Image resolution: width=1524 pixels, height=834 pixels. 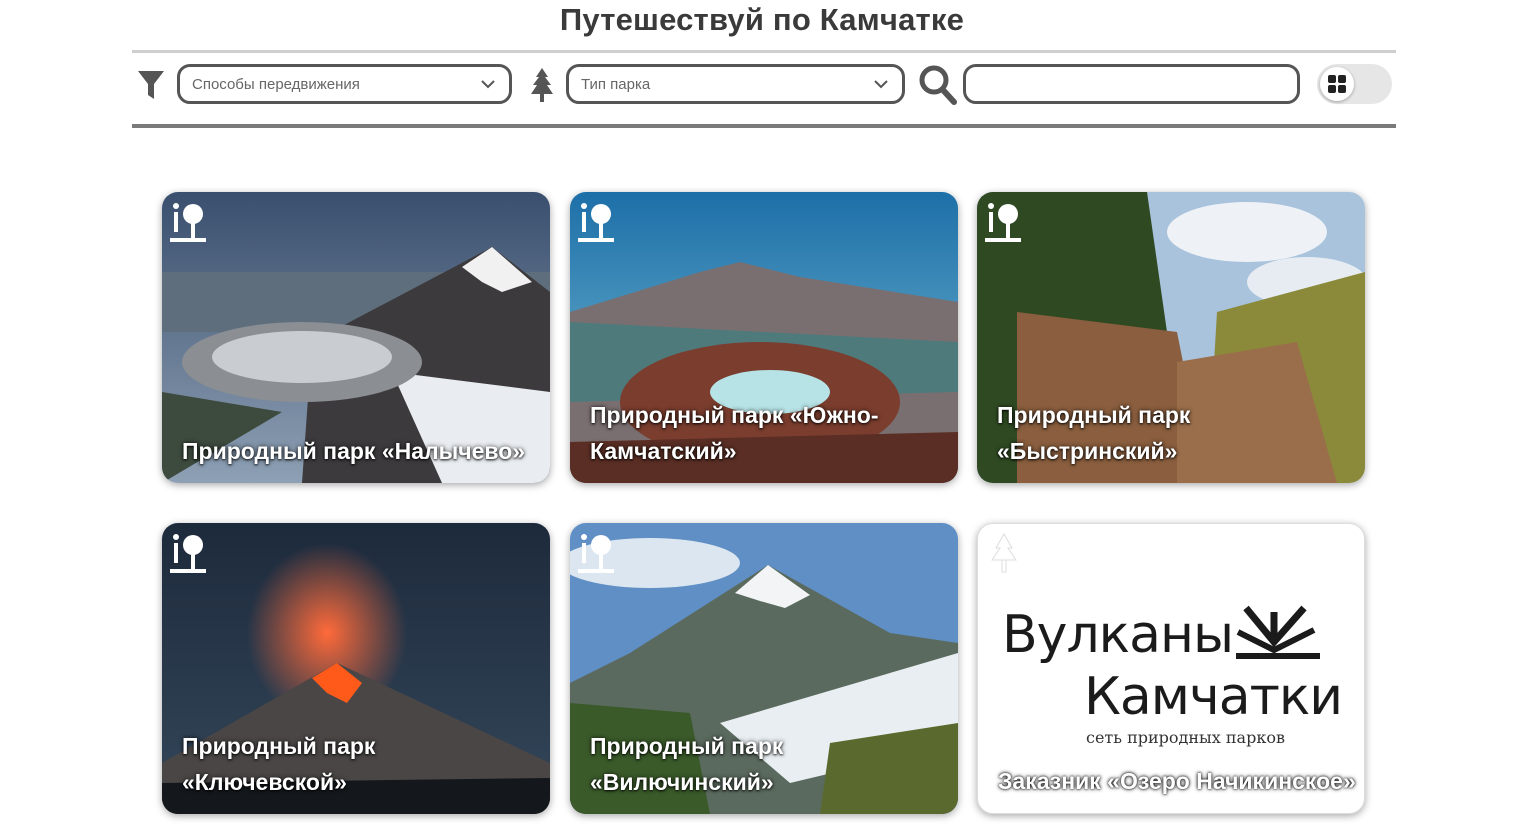 I want to click on filter-toolbar: Способы передвижения Тип парка, so click(x=764, y=85).